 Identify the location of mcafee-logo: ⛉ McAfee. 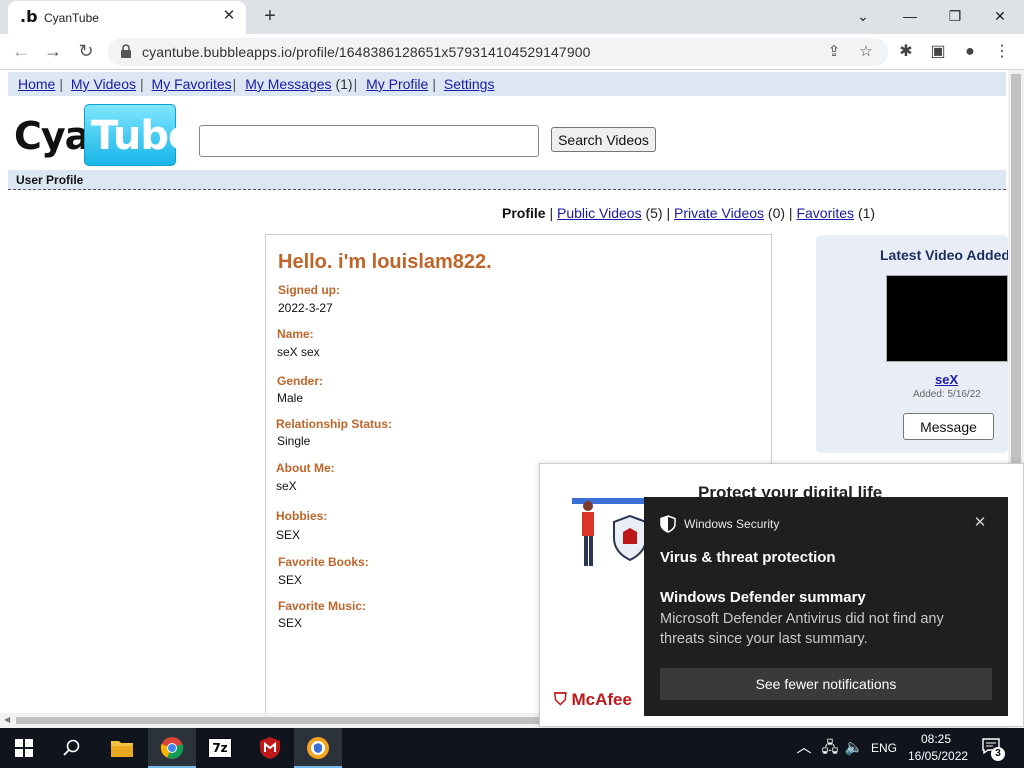
(593, 700).